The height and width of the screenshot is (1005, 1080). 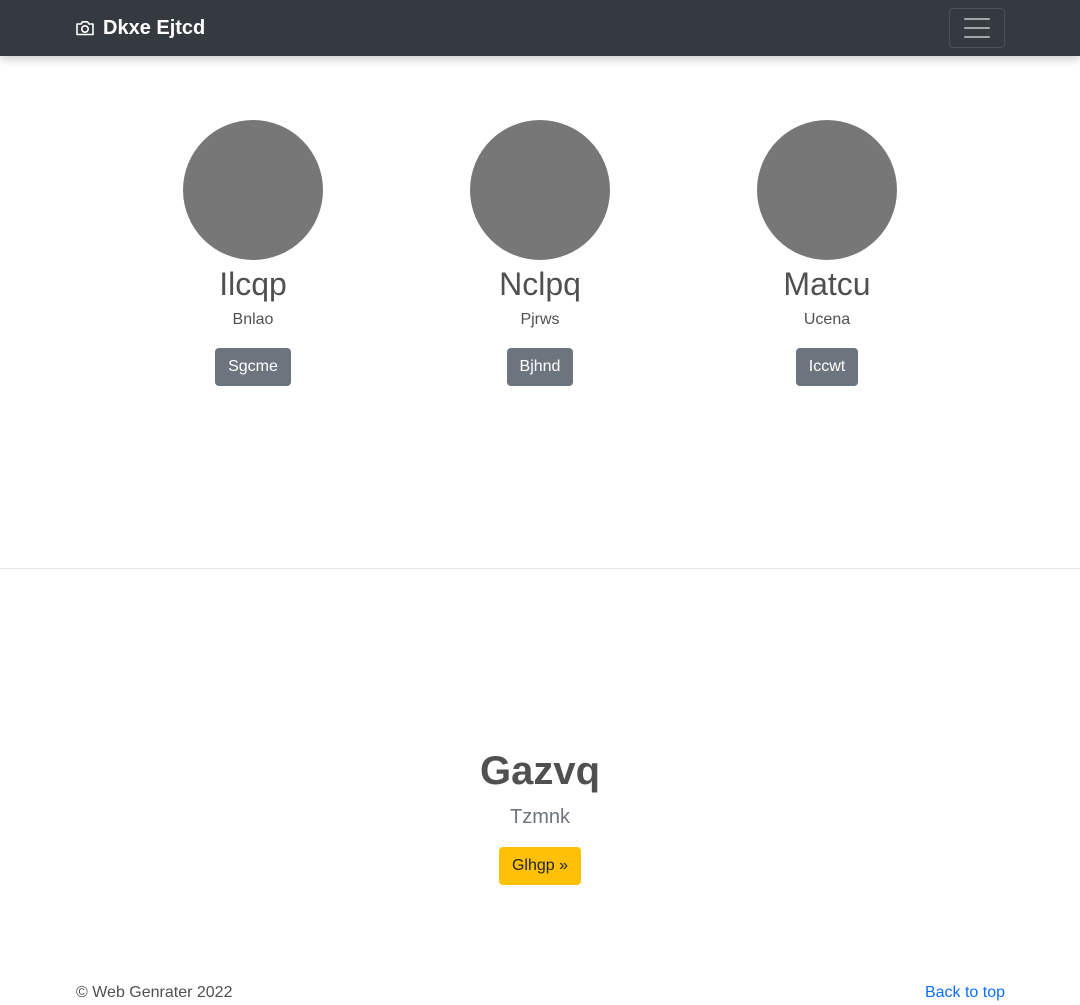 I want to click on profile-card: Ilcqp Bnlao Sgcme, so click(x=253, y=253).